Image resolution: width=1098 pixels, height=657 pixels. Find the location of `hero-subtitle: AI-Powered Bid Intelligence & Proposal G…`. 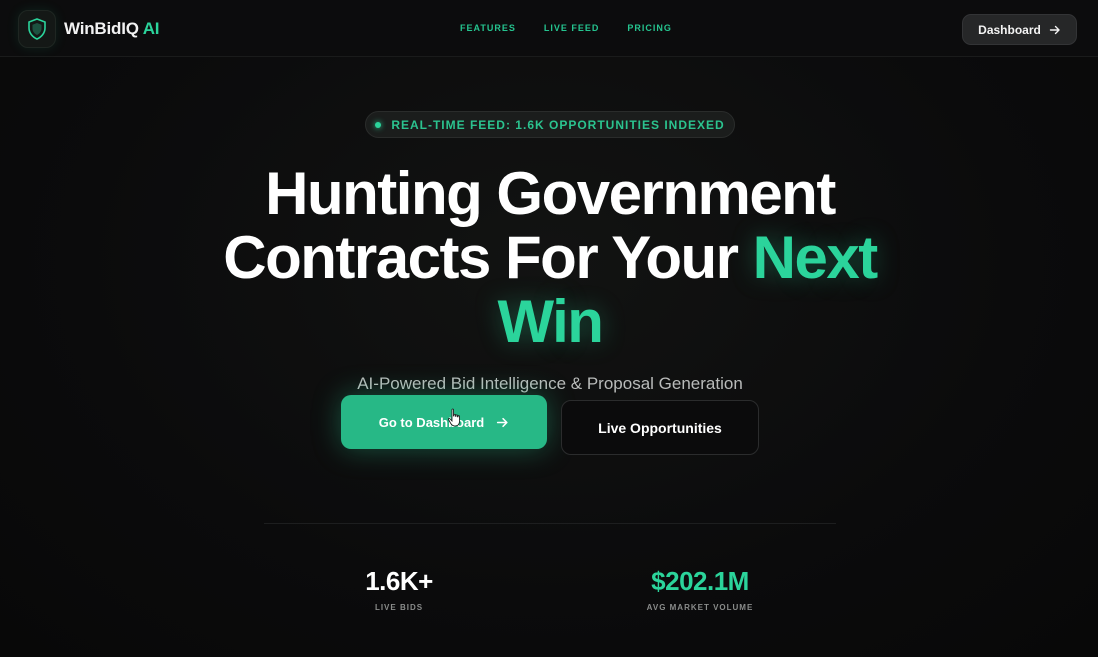

hero-subtitle: AI-Powered Bid Intelligence & Proposal G… is located at coordinates (550, 383).